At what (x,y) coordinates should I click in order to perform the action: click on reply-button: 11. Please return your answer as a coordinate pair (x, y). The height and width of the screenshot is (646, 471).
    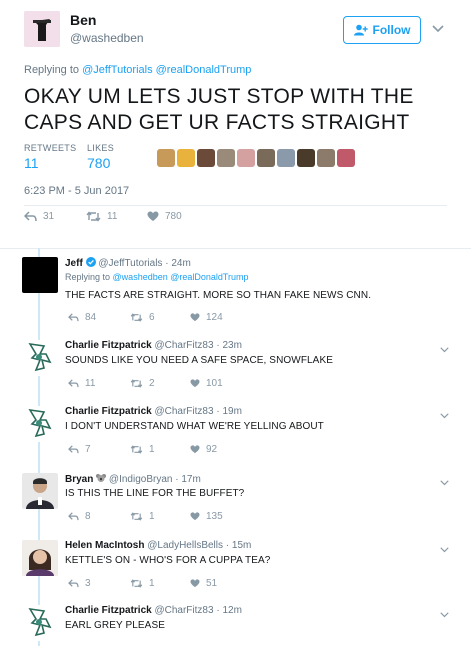
    Looking at the image, I should click on (81, 383).